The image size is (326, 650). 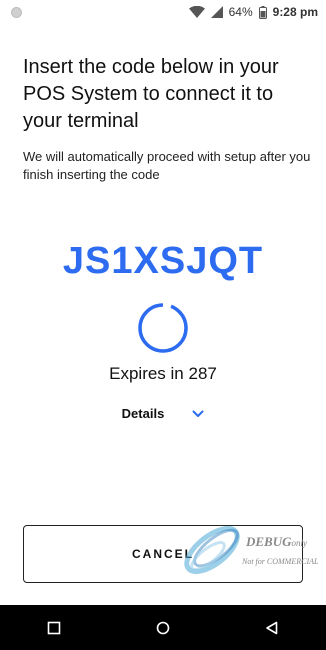 What do you see at coordinates (295, 12) in the screenshot?
I see `status-time: 9:28 pm` at bounding box center [295, 12].